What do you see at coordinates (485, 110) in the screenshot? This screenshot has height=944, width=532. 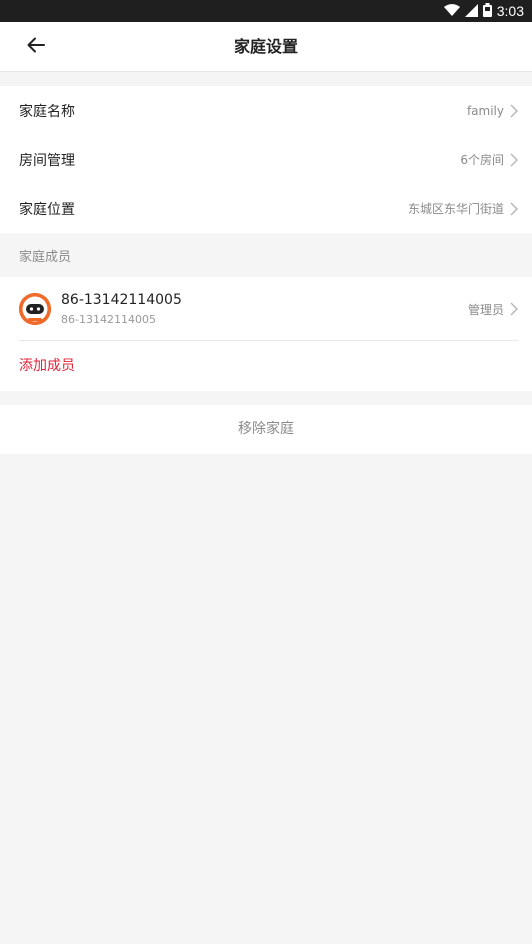 I see `family-name-value: family` at bounding box center [485, 110].